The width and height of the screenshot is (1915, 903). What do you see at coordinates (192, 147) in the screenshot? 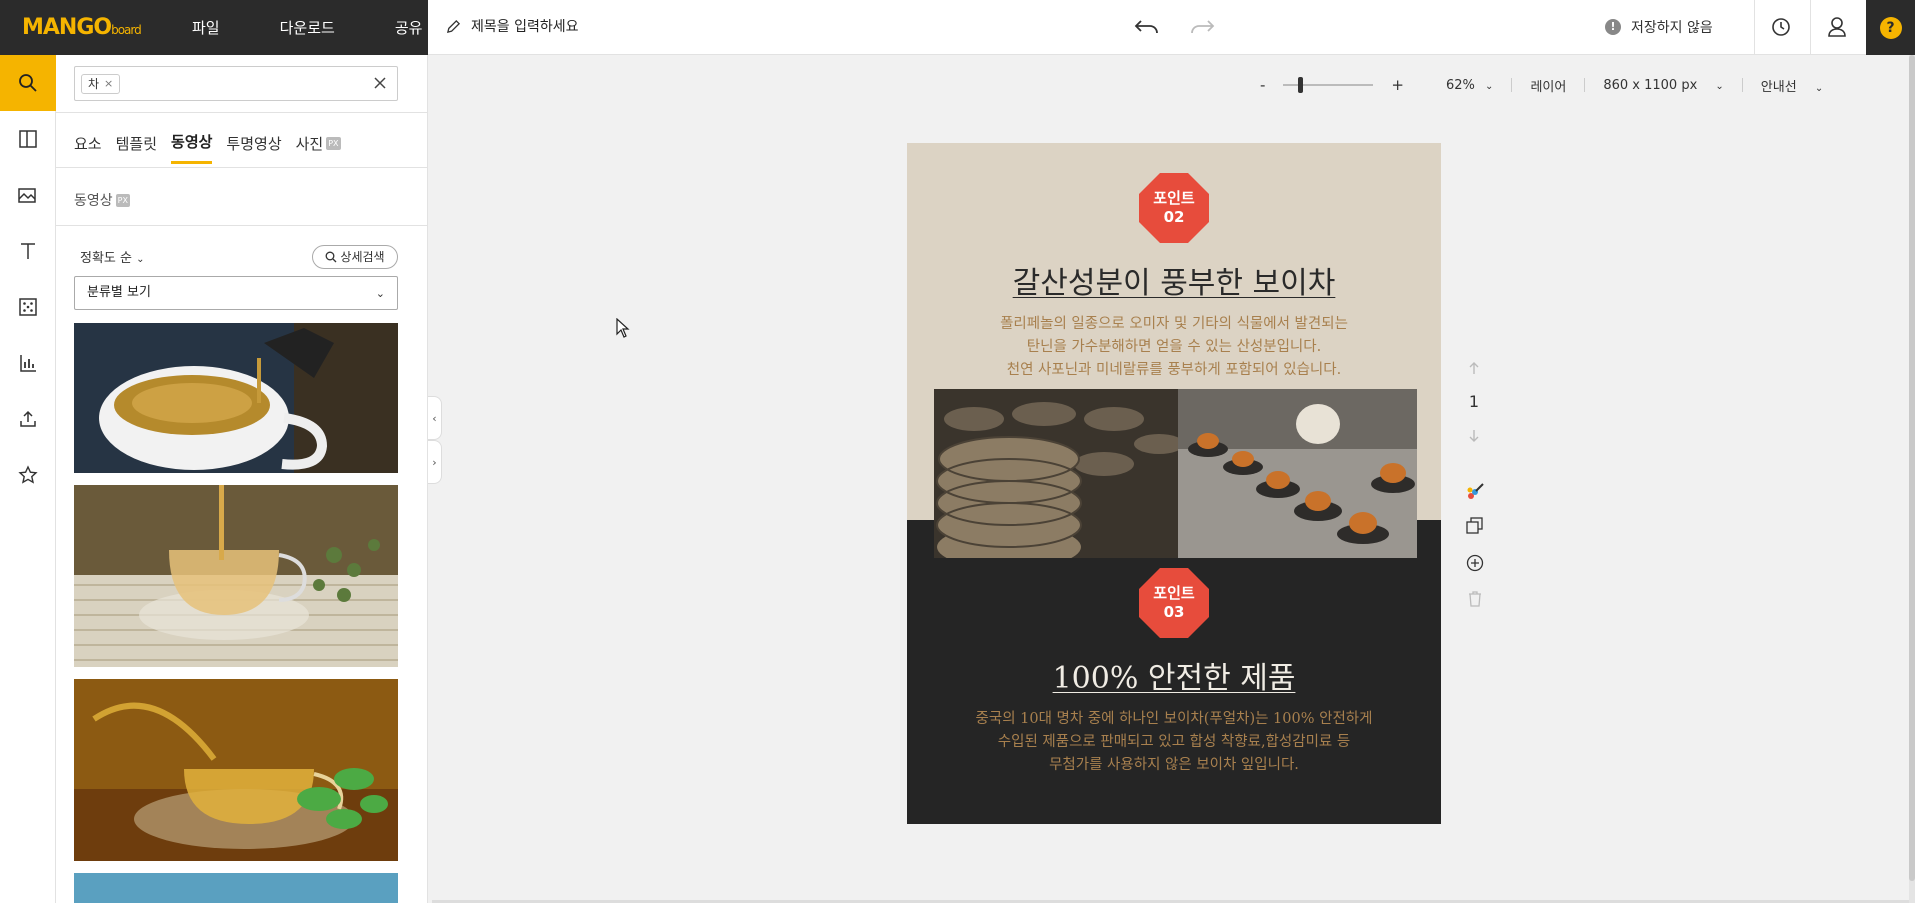
I see `tab-videos: 동영상` at bounding box center [192, 147].